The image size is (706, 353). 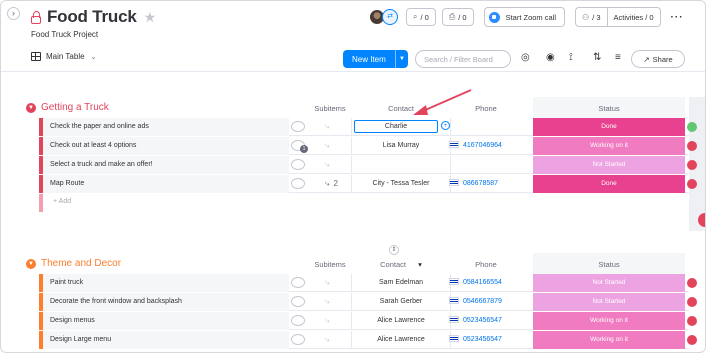 I want to click on add-item-input: + Add, so click(x=62, y=201).